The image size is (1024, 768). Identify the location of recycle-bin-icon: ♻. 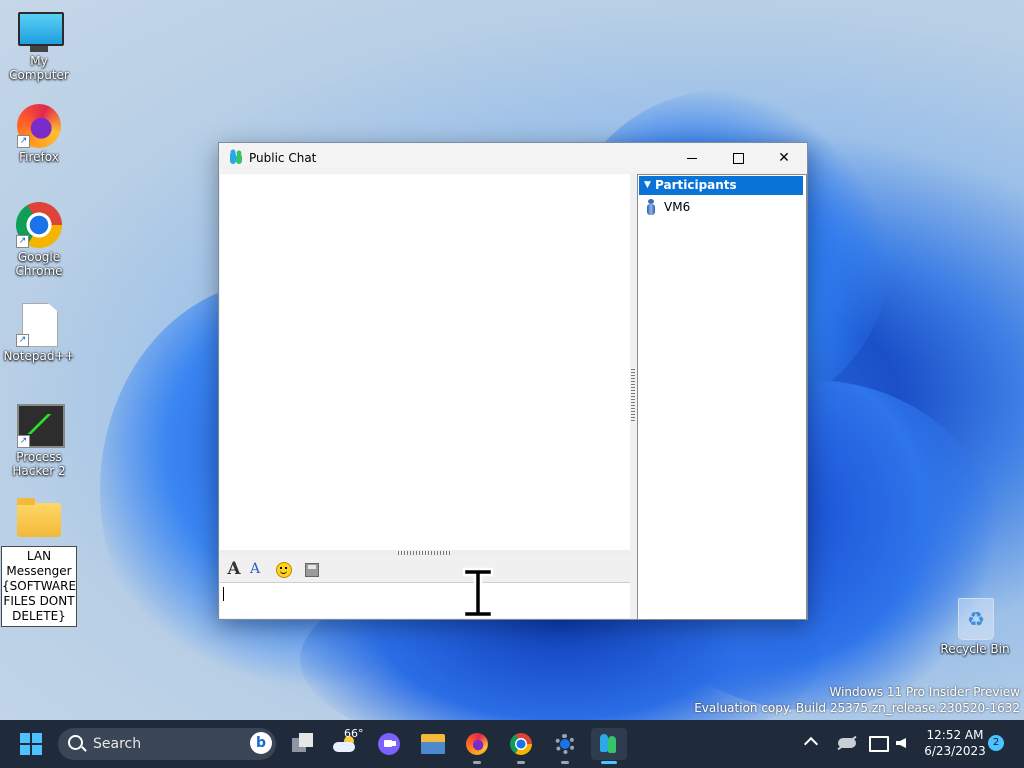
(976, 619).